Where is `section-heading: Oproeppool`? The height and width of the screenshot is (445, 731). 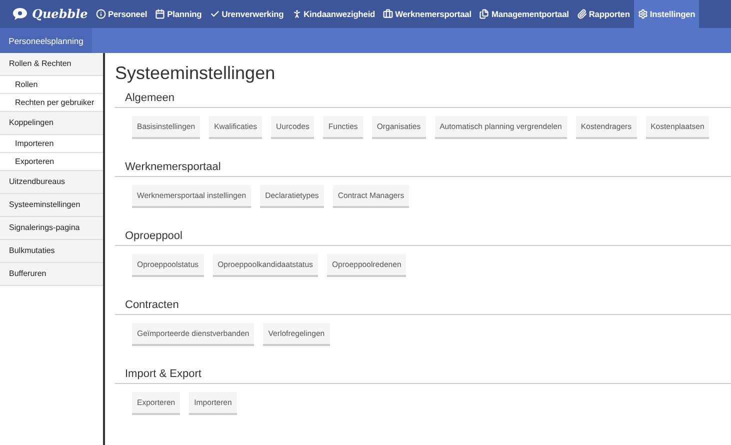 section-heading: Oproeppool is located at coordinates (423, 238).